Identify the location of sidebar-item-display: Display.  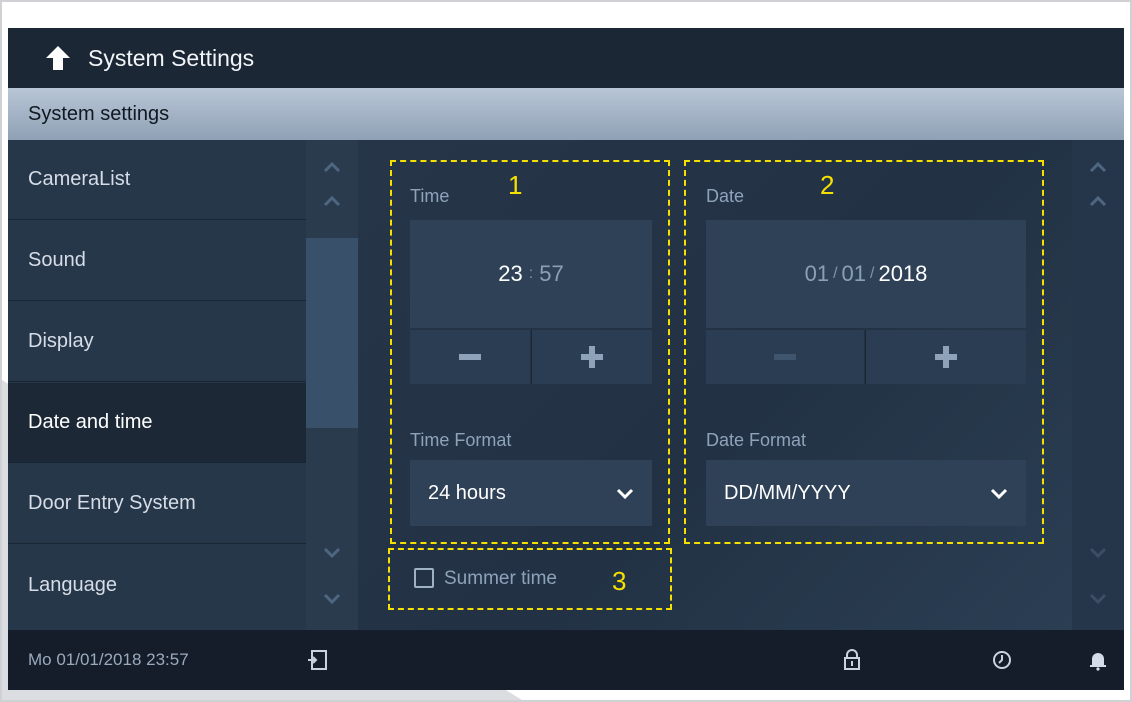
(157, 342).